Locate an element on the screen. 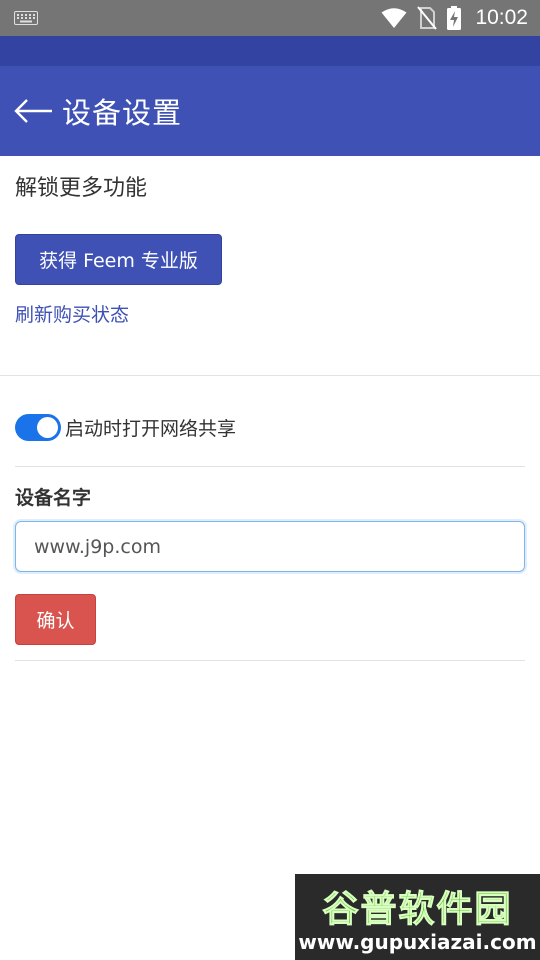  startup-share-row: 启动时打开网络共享 is located at coordinates (125, 427).